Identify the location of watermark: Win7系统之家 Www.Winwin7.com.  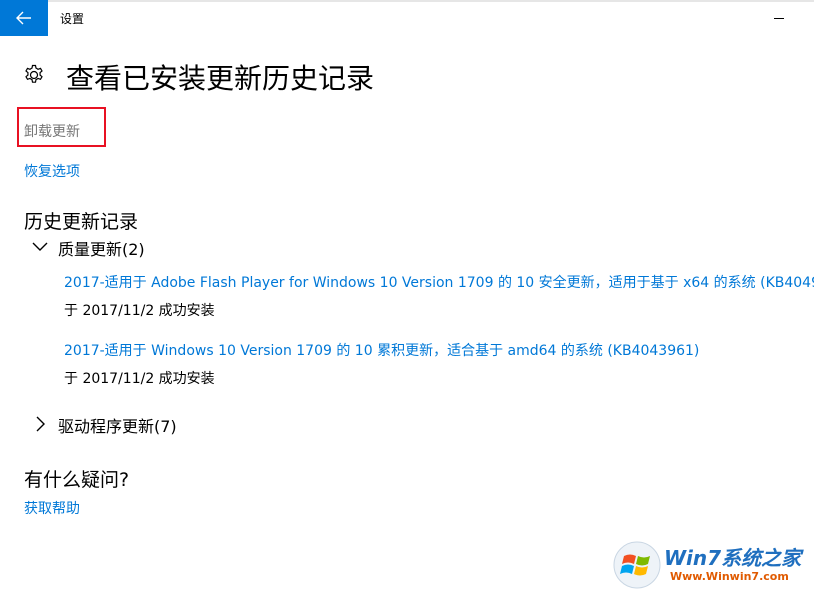
(712, 565).